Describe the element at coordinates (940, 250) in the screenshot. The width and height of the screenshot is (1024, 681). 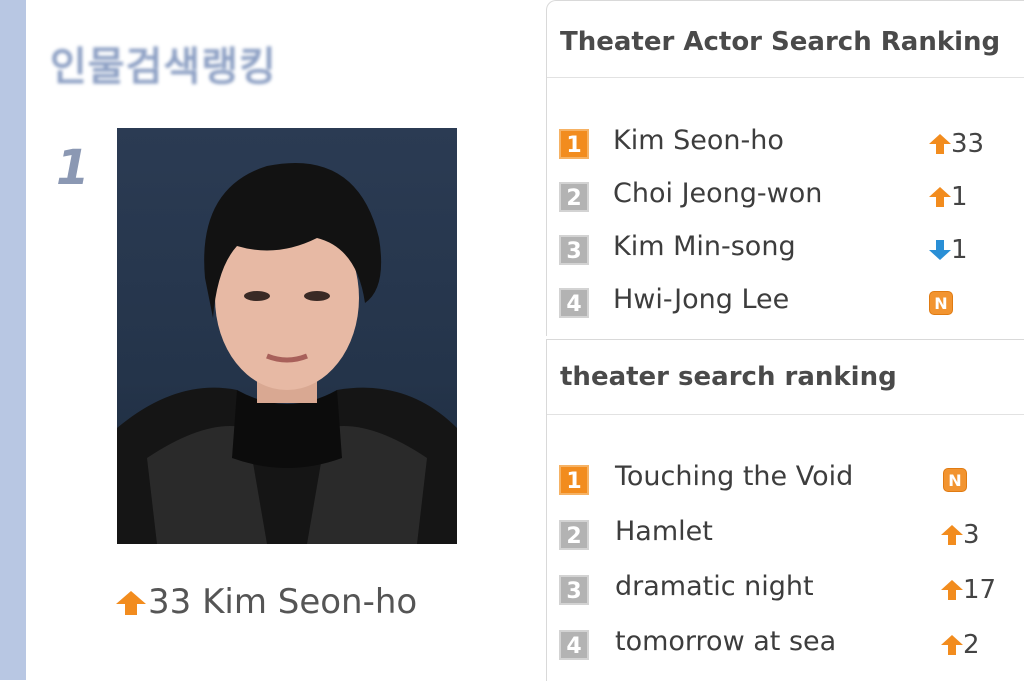
I see `down-arrow-icon` at that location.